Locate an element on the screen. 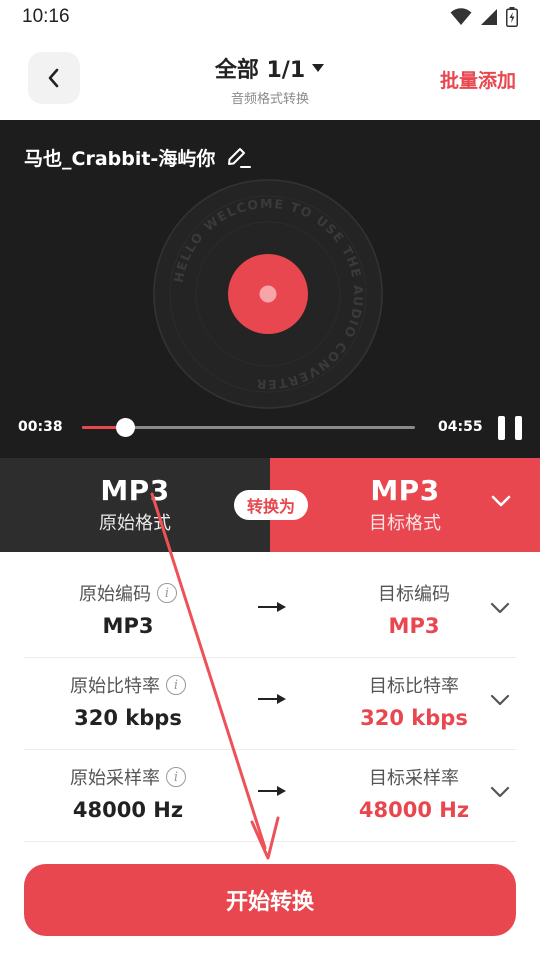 This screenshot has width=540, height=960. target-samplerate-selector: 目标采样率 48000 Hz is located at coordinates (420, 796).